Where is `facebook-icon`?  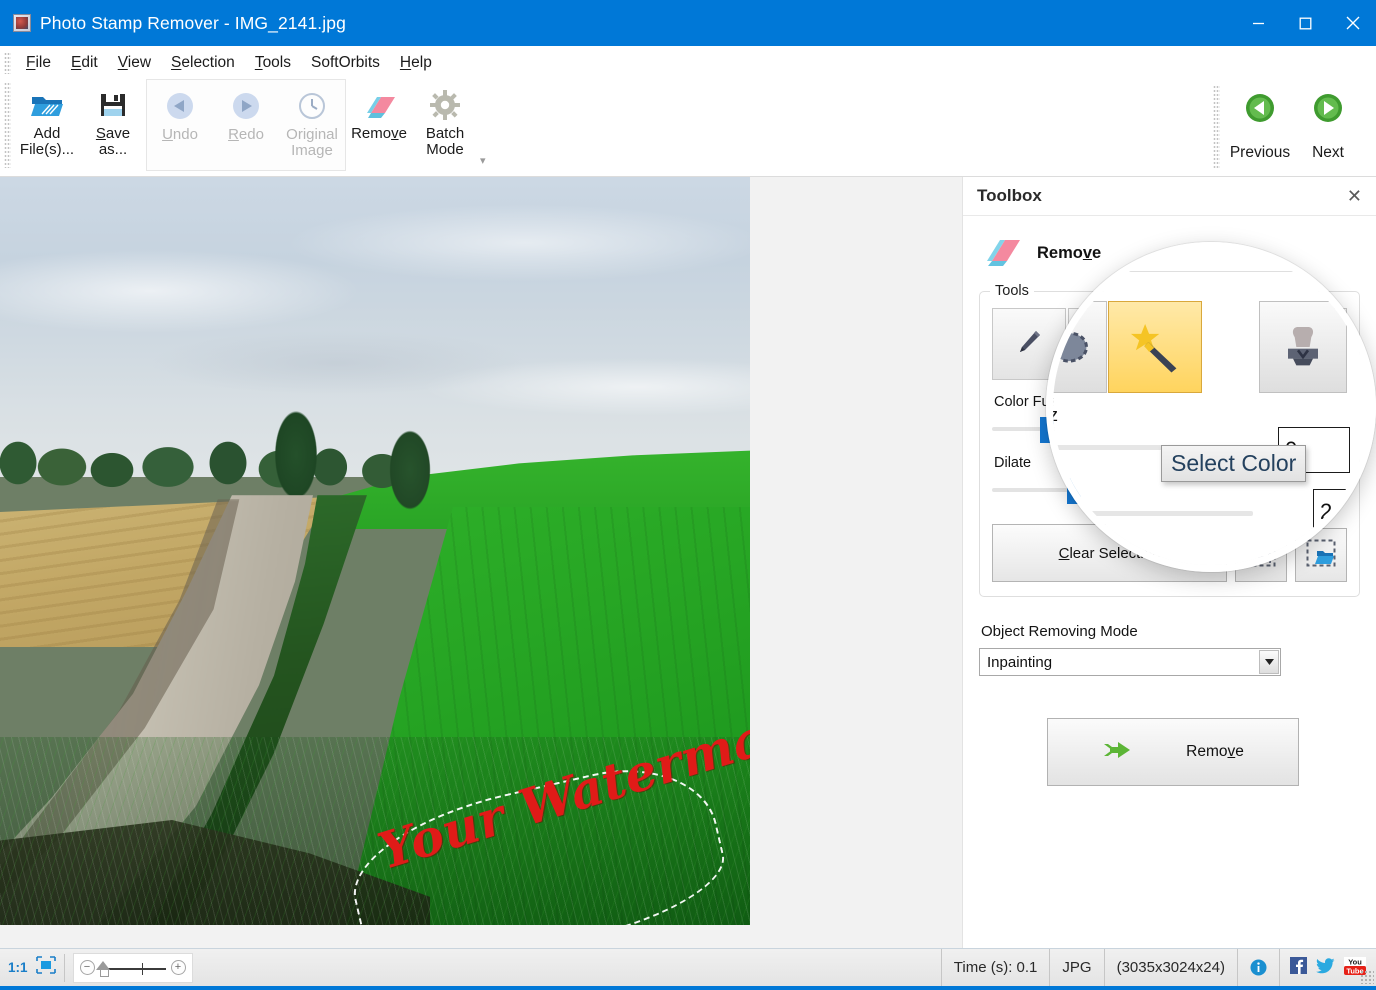 facebook-icon is located at coordinates (1298, 967).